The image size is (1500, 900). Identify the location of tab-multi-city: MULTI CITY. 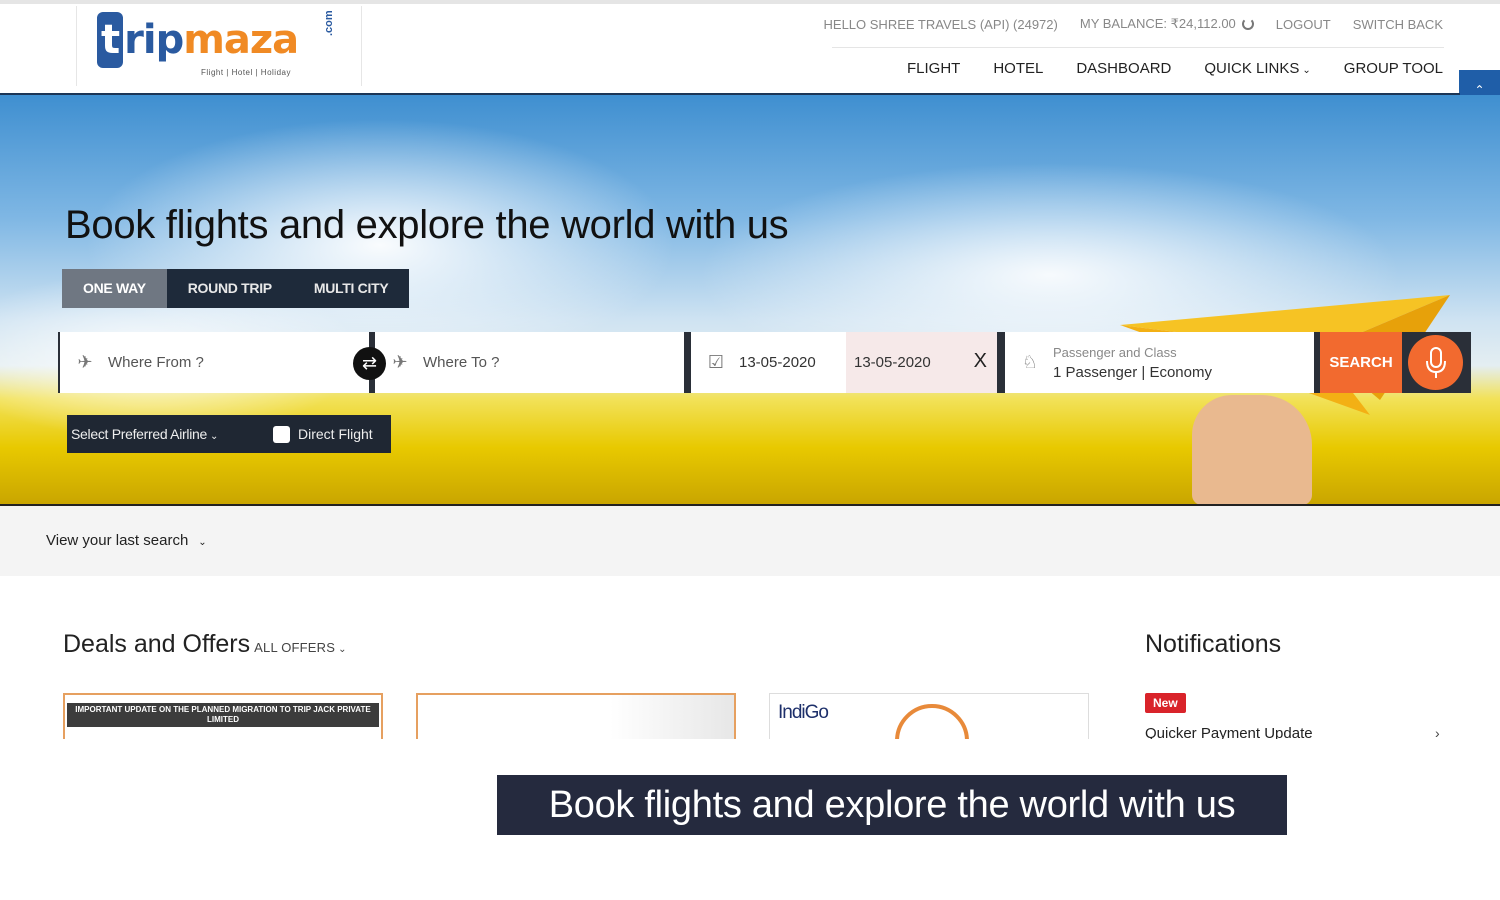
(351, 288).